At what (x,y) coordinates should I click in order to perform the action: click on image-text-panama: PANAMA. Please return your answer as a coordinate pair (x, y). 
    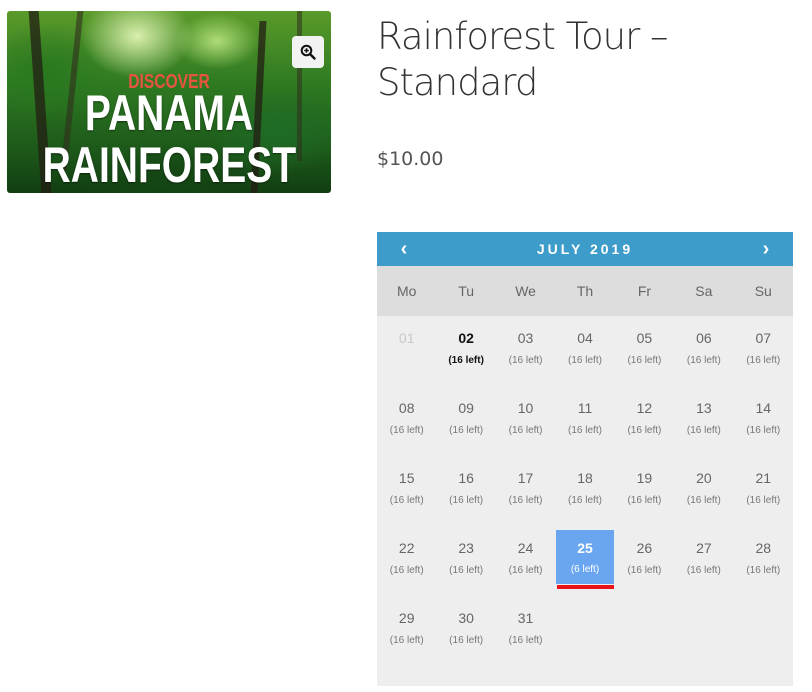
    Looking at the image, I should click on (169, 113).